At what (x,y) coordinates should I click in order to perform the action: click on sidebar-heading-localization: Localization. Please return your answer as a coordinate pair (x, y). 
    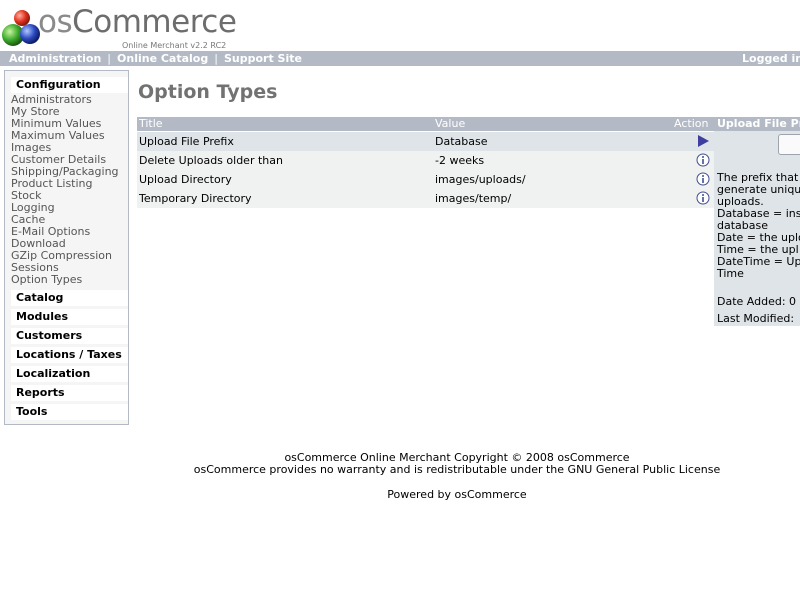
    Looking at the image, I should click on (69, 374).